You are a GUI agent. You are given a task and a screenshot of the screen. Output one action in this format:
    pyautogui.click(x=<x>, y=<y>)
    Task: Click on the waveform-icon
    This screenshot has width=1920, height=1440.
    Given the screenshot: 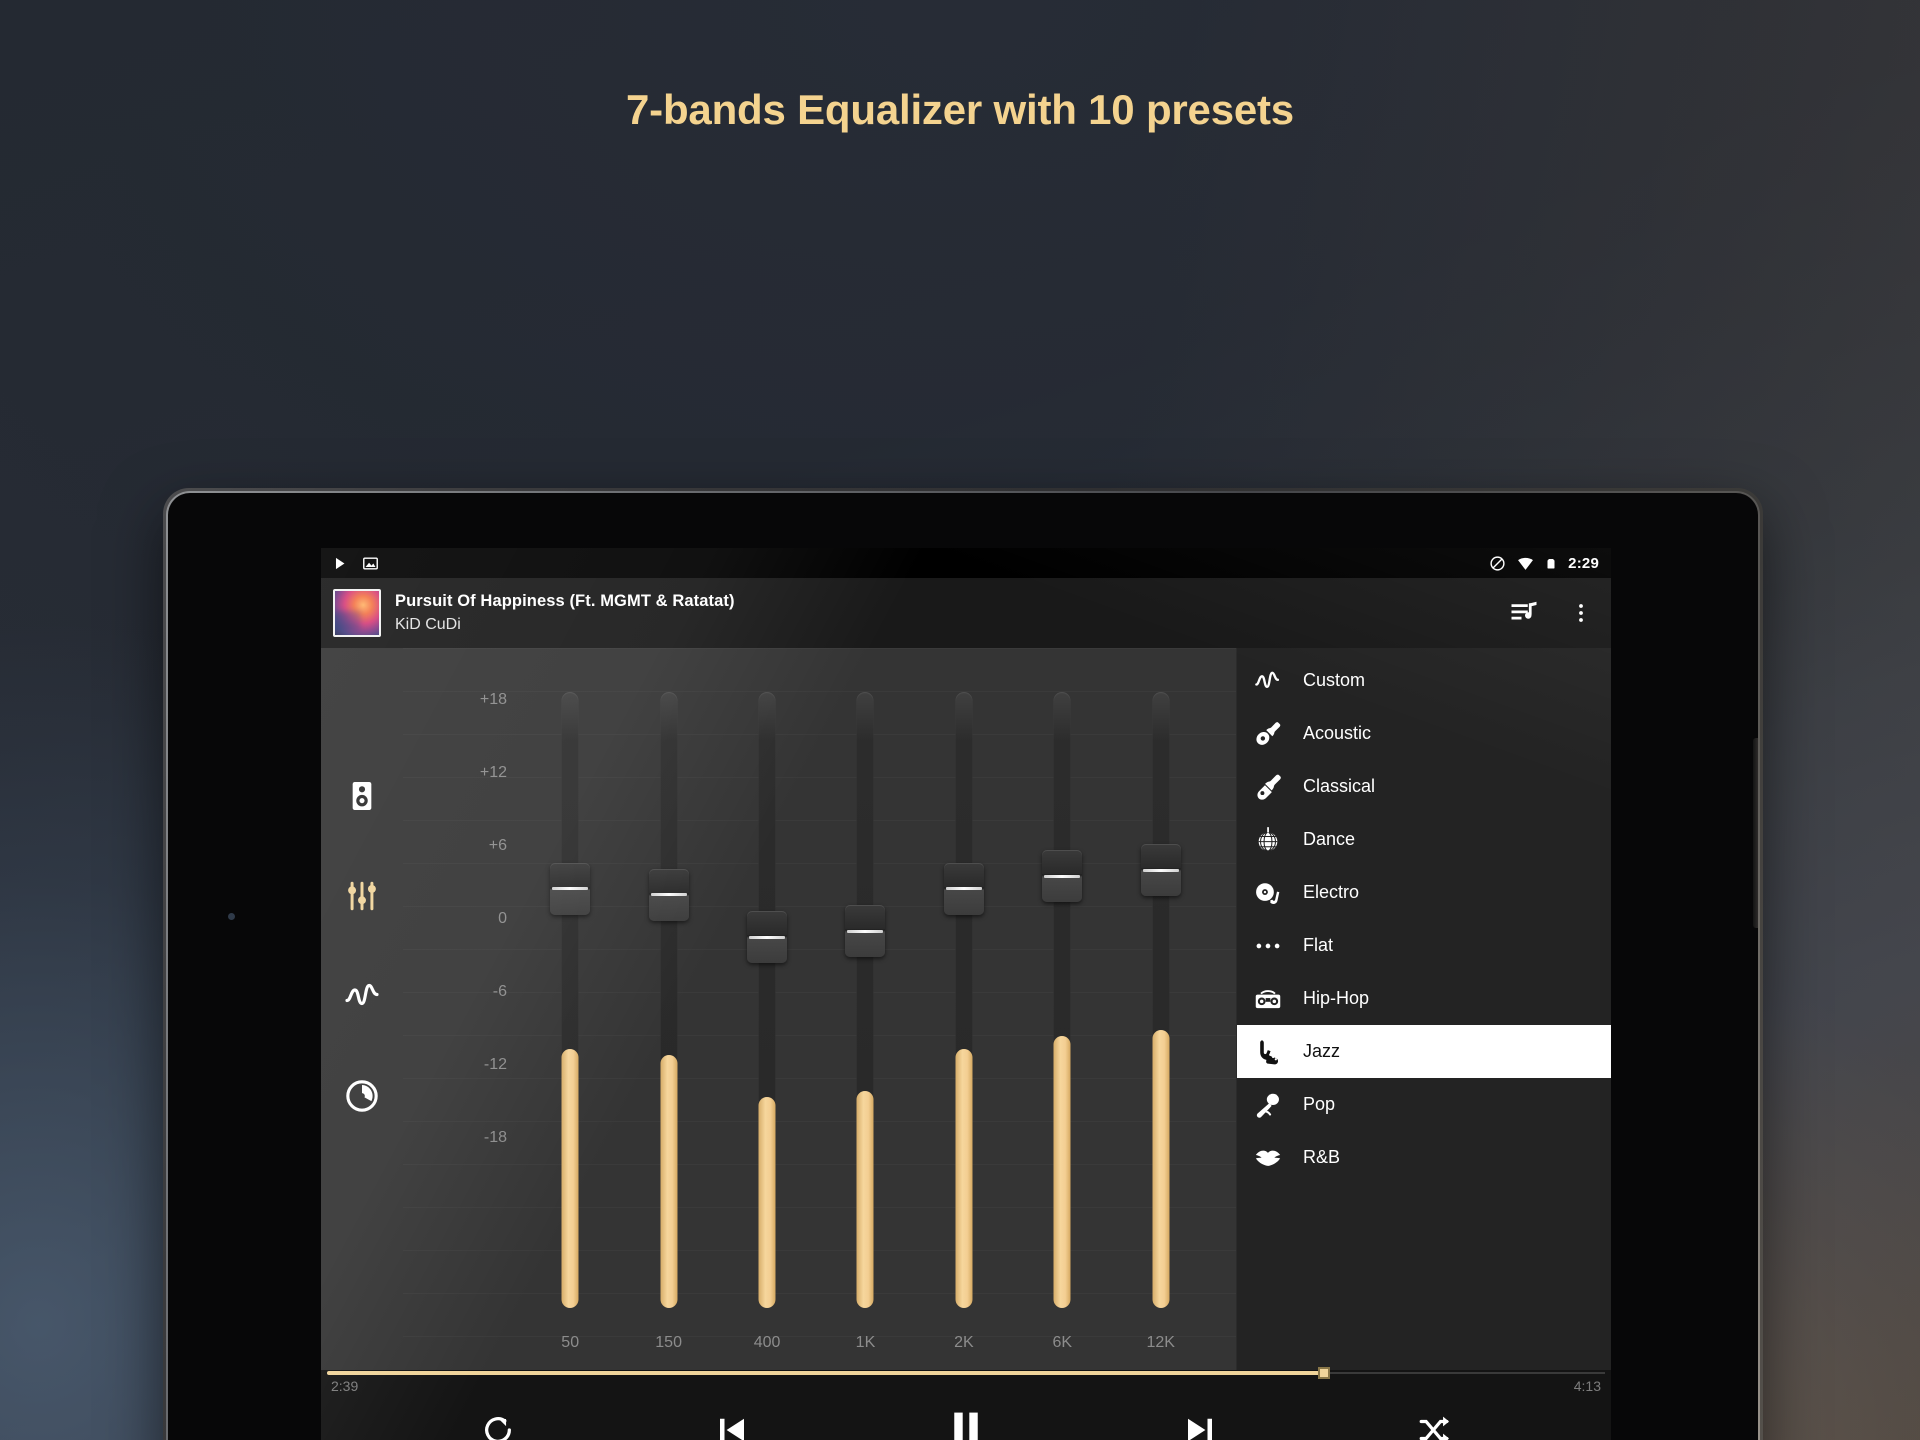 What is the action you would take?
    pyautogui.click(x=362, y=996)
    